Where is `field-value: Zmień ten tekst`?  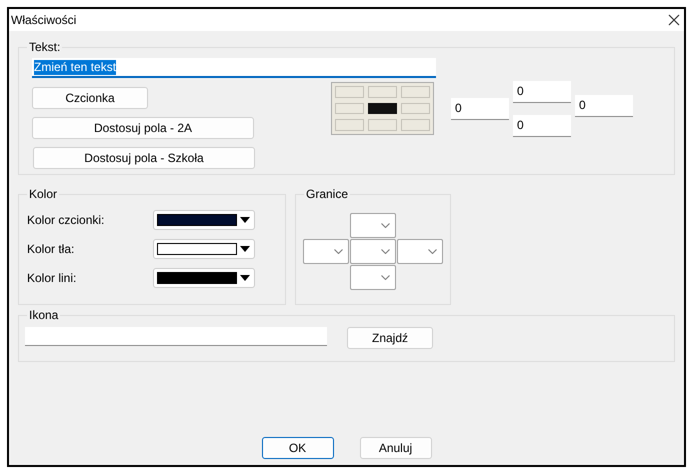
field-value: Zmień ten tekst is located at coordinates (75, 67).